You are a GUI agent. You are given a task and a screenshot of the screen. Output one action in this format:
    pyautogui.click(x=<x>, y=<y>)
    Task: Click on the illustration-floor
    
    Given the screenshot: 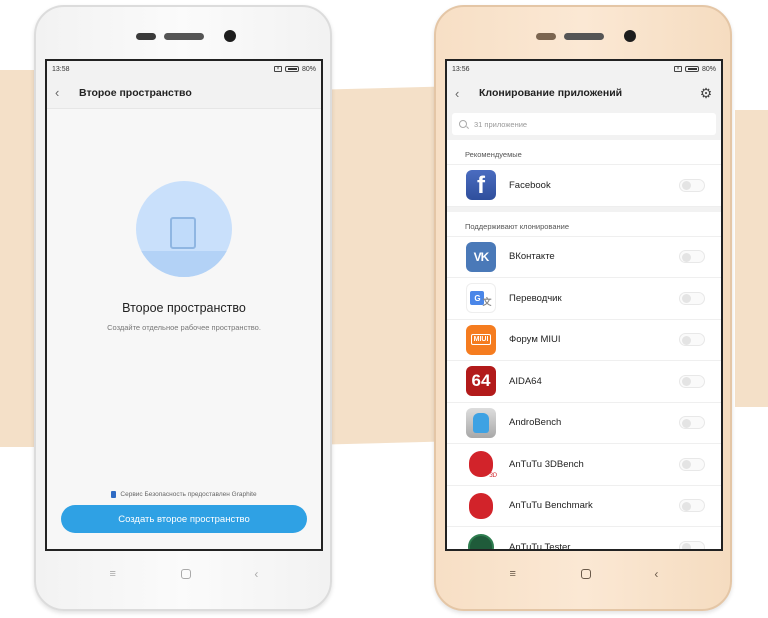 What is the action you would take?
    pyautogui.click(x=184, y=264)
    